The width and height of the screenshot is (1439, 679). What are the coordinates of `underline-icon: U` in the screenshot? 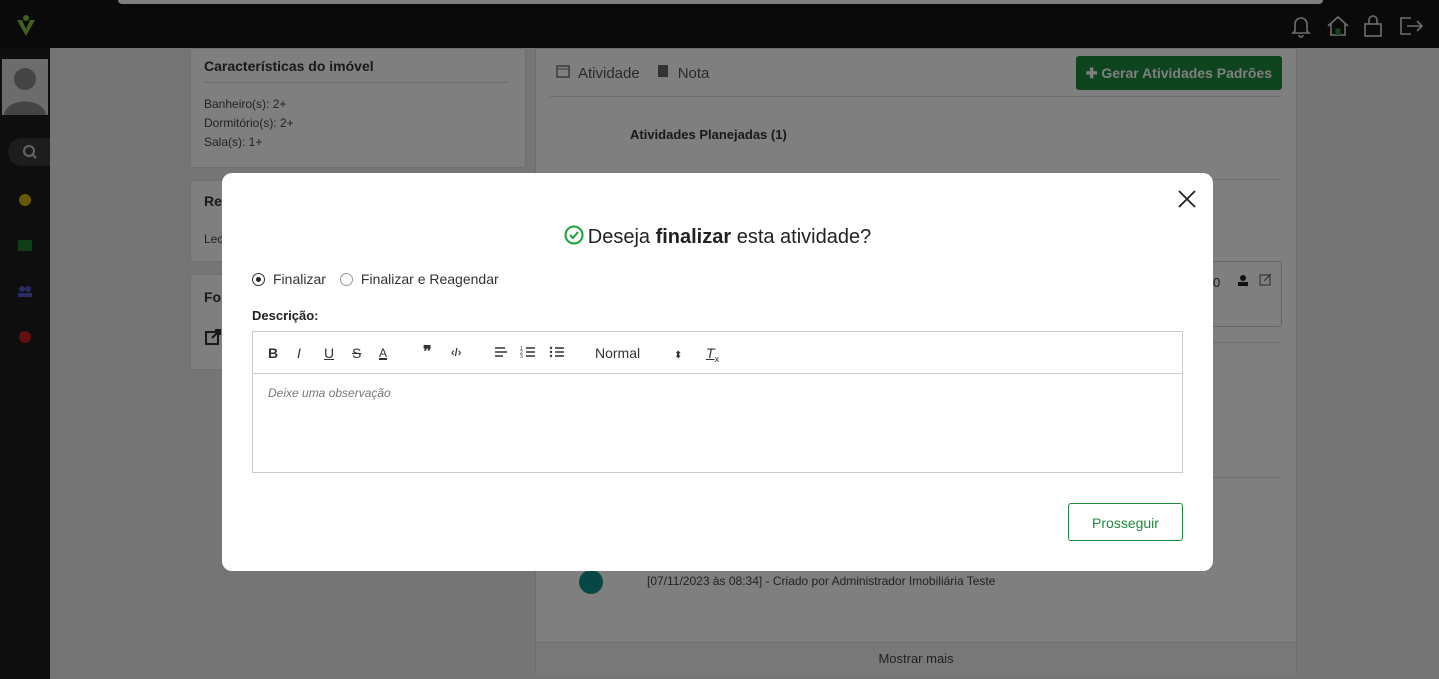 It's located at (329, 353).